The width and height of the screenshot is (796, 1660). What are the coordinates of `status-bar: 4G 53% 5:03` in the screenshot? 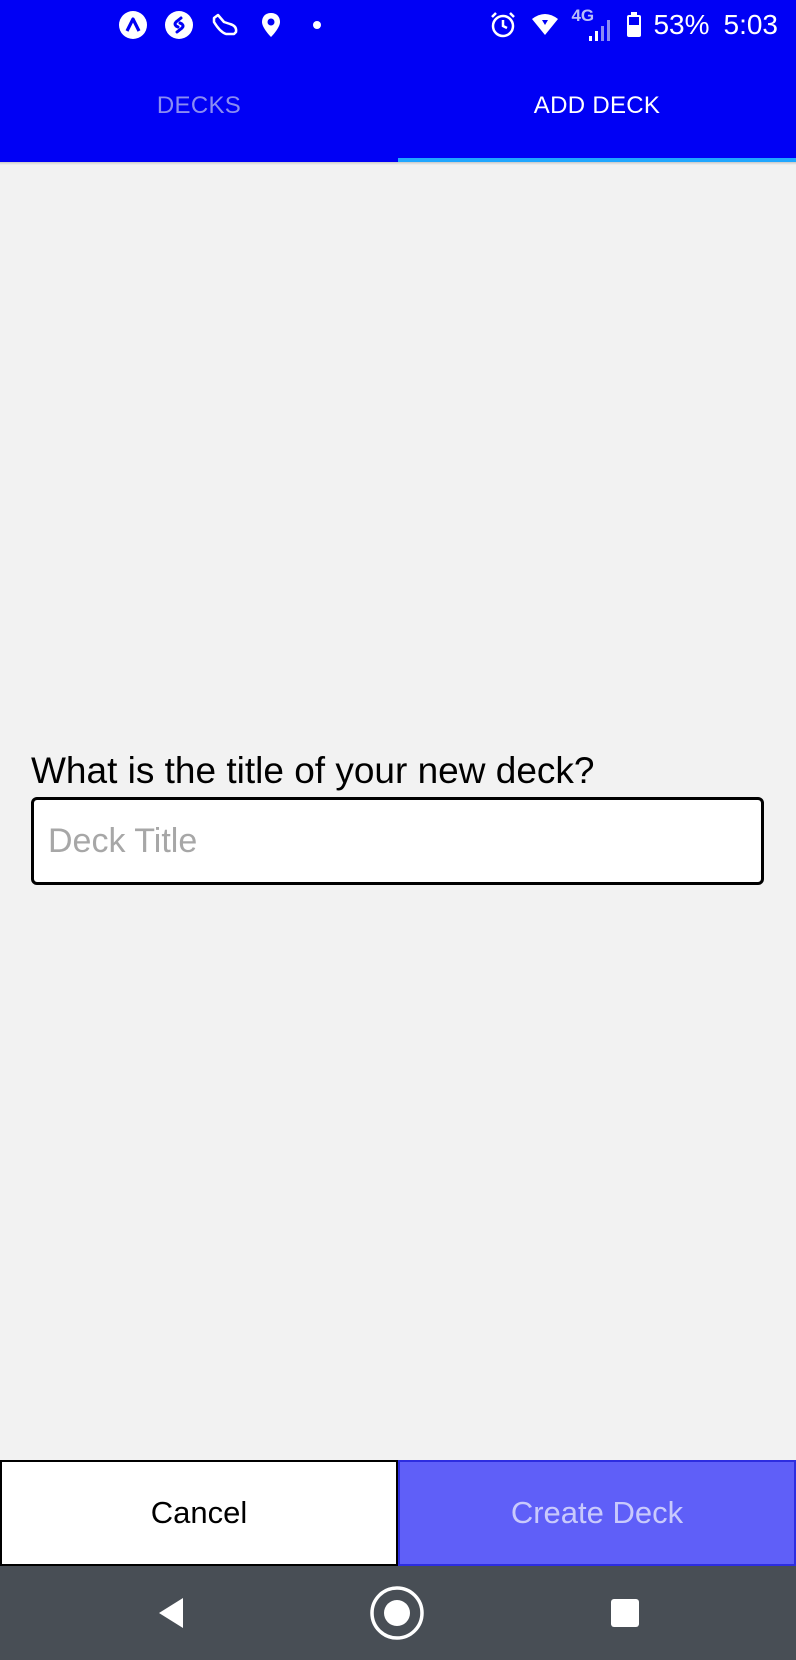 It's located at (398, 25).